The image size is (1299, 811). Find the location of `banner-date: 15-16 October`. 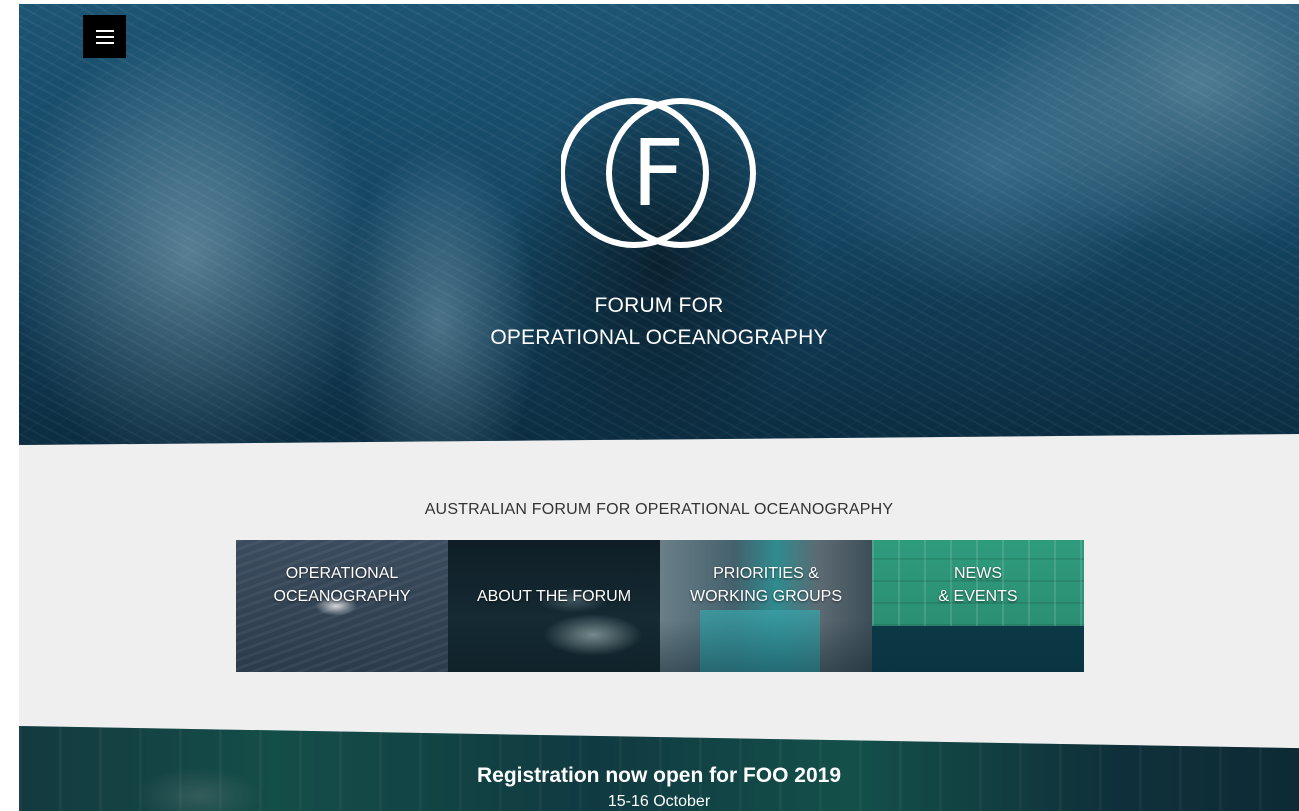

banner-date: 15-16 October is located at coordinates (659, 801).